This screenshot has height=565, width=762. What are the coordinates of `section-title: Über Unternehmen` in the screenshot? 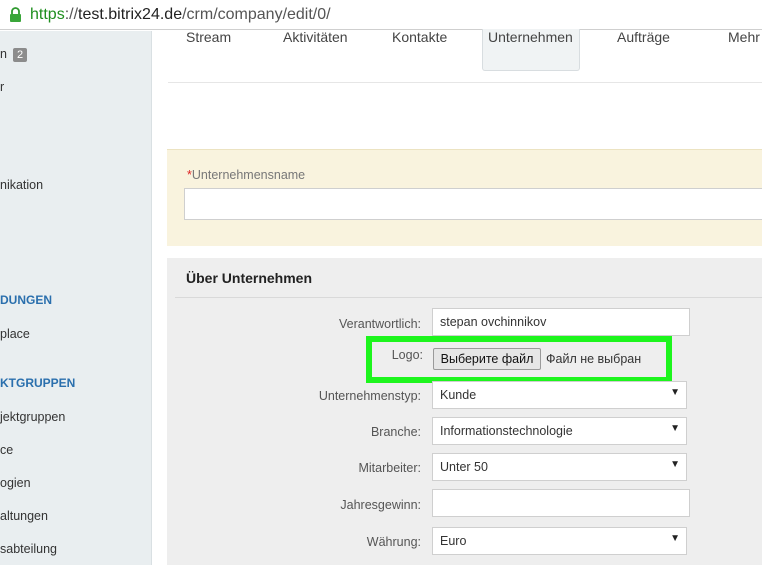 It's located at (249, 278).